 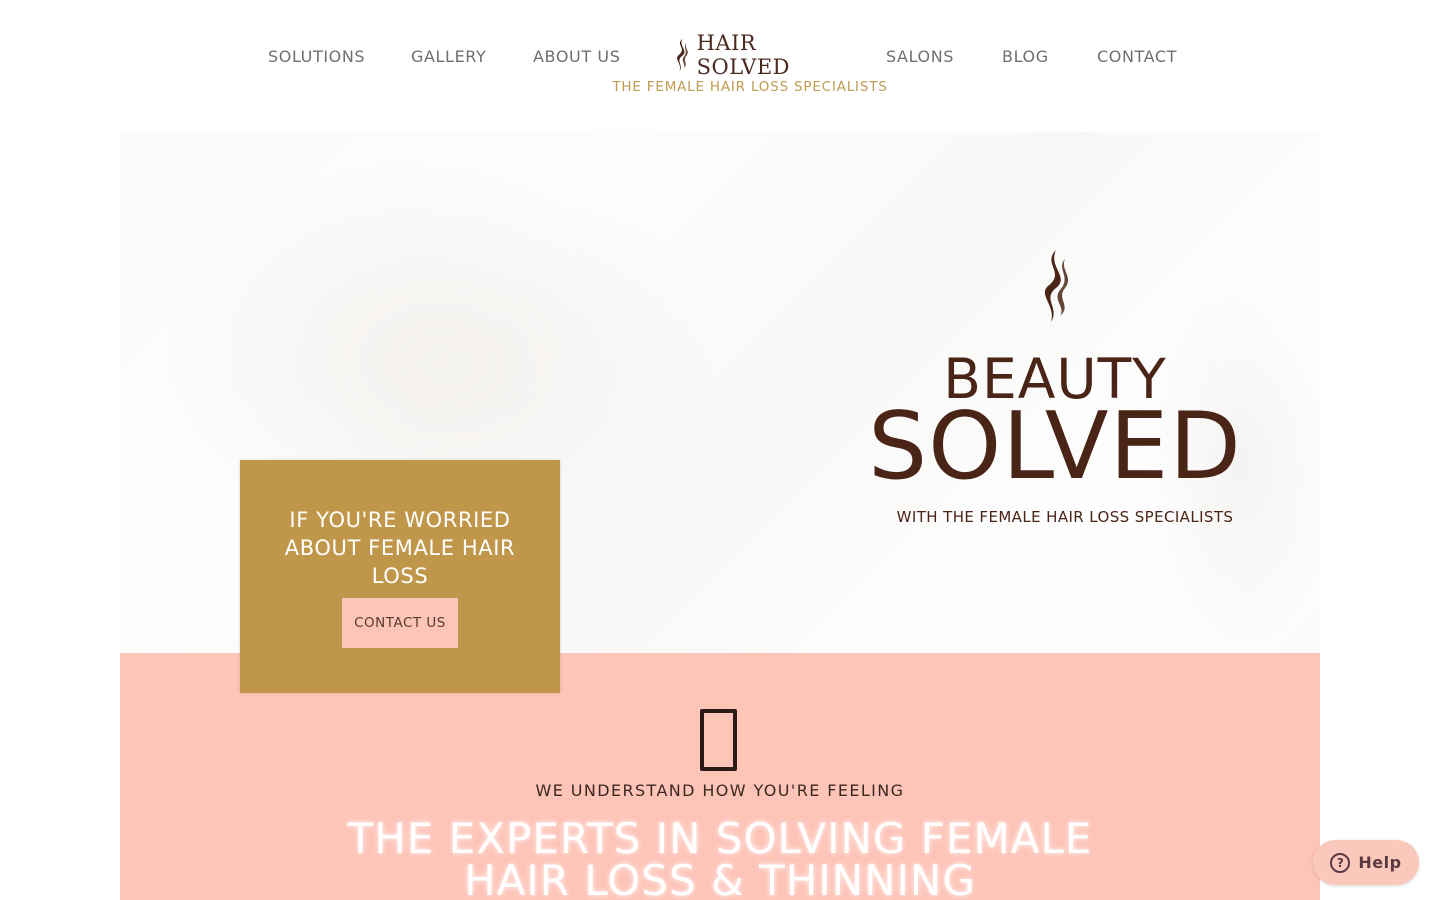 What do you see at coordinates (1055, 446) in the screenshot?
I see `hero-heading-line2: SOLVED` at bounding box center [1055, 446].